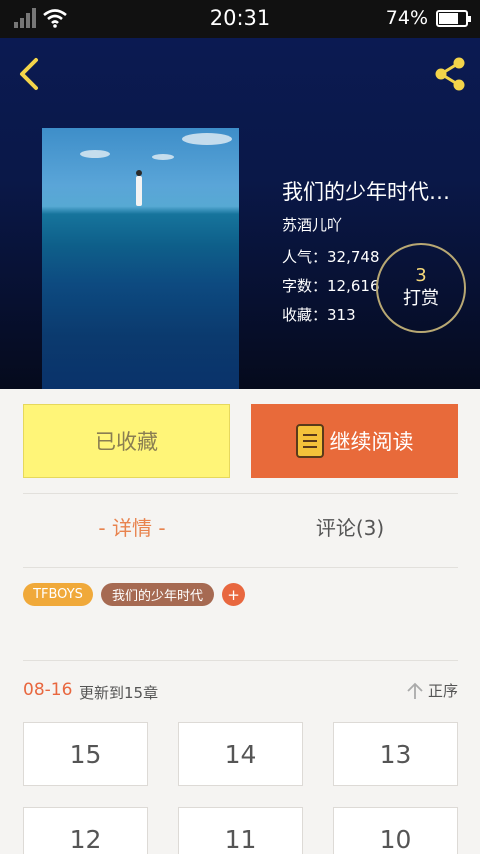  What do you see at coordinates (157, 594) in the screenshot?
I see `tag-title: 我们的少年时代` at bounding box center [157, 594].